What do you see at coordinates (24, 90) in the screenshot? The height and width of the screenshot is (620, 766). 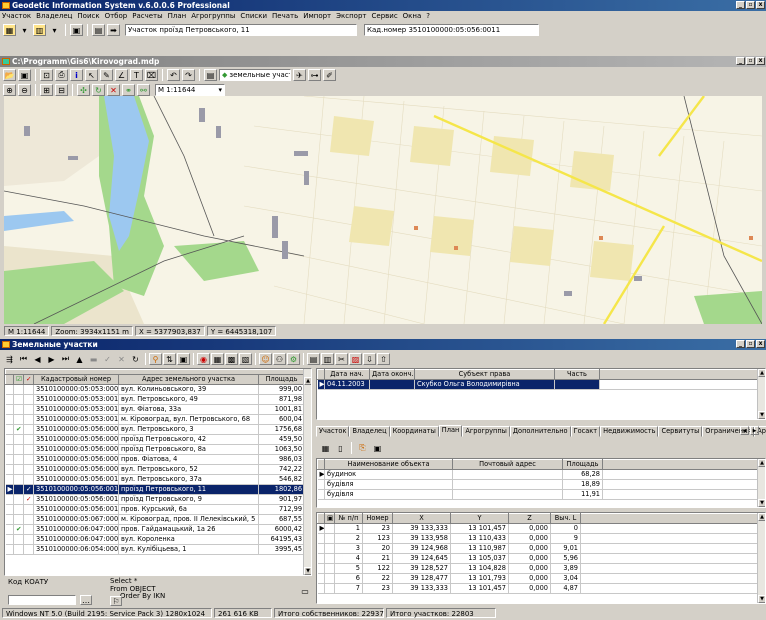 I see `zoom-out-icon: ⊖` at bounding box center [24, 90].